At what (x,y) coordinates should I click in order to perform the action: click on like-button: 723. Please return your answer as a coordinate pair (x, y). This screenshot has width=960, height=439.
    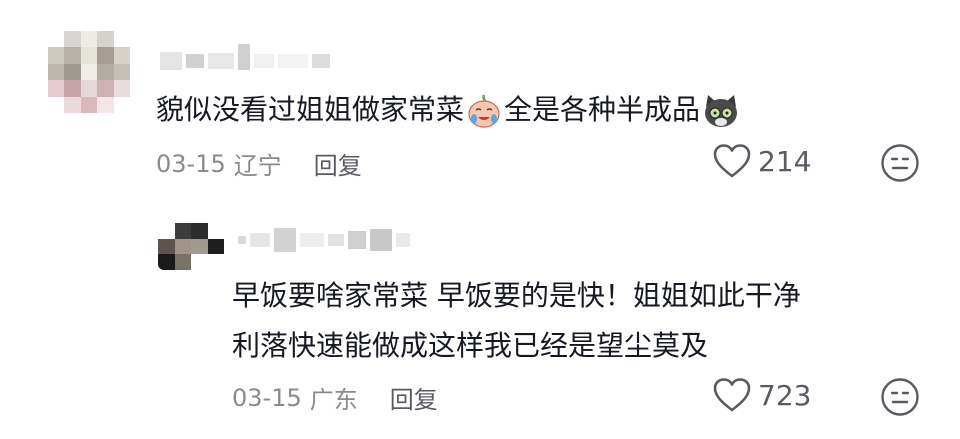
    Looking at the image, I should click on (761, 395).